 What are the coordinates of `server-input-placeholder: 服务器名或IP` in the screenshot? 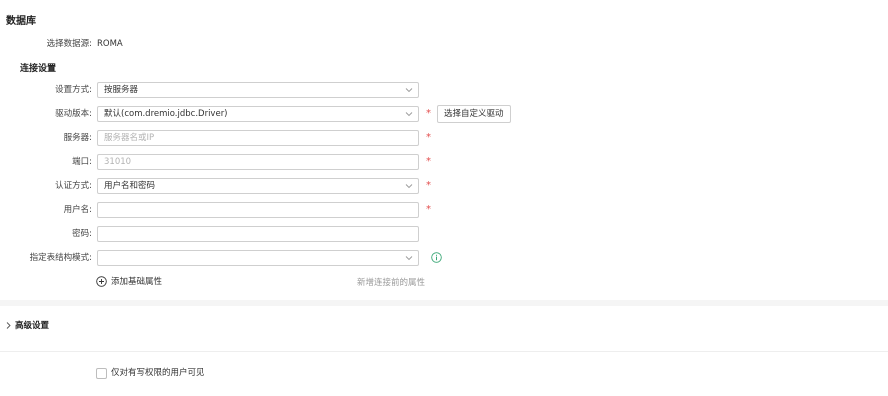 It's located at (129, 138).